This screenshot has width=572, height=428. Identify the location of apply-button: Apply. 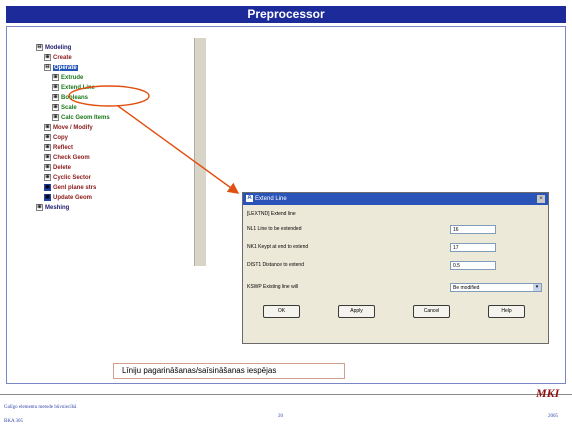
(356, 311).